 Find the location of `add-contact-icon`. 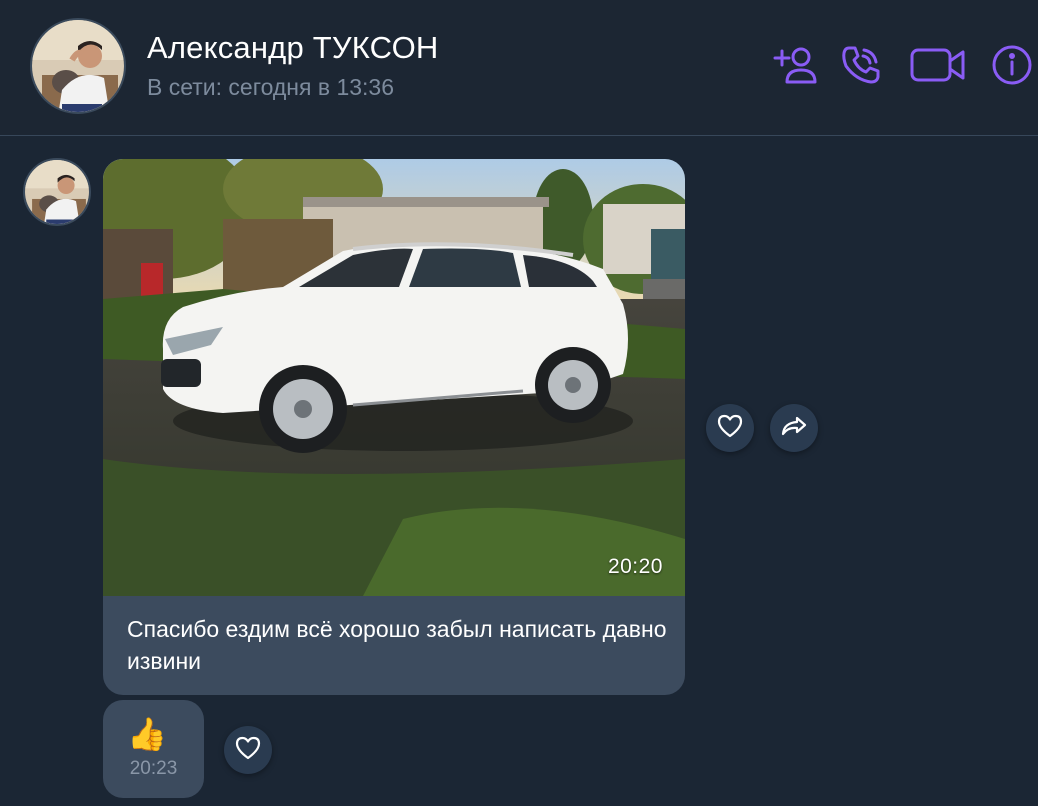

add-contact-icon is located at coordinates (796, 65).